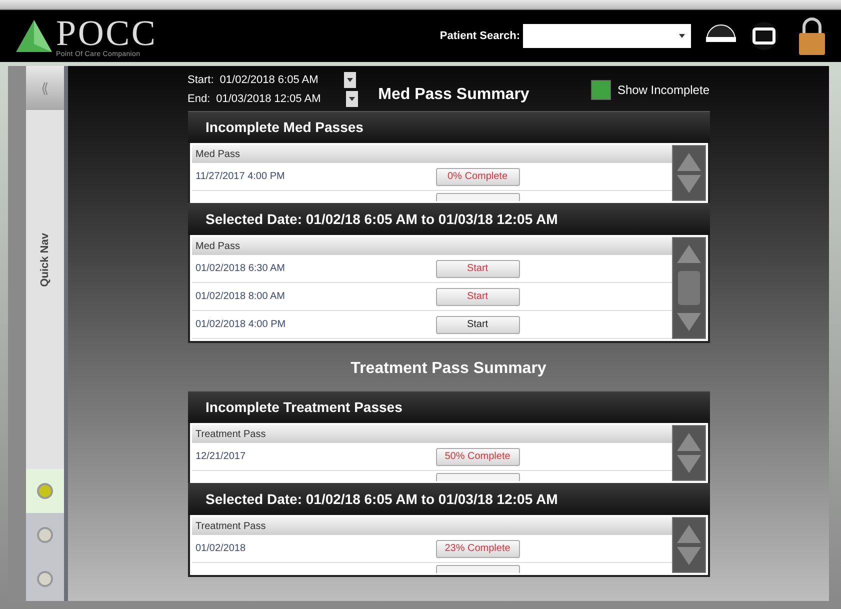 Image resolution: width=841 pixels, height=609 pixels. I want to click on section-title: Med Pass Summary, so click(454, 94).